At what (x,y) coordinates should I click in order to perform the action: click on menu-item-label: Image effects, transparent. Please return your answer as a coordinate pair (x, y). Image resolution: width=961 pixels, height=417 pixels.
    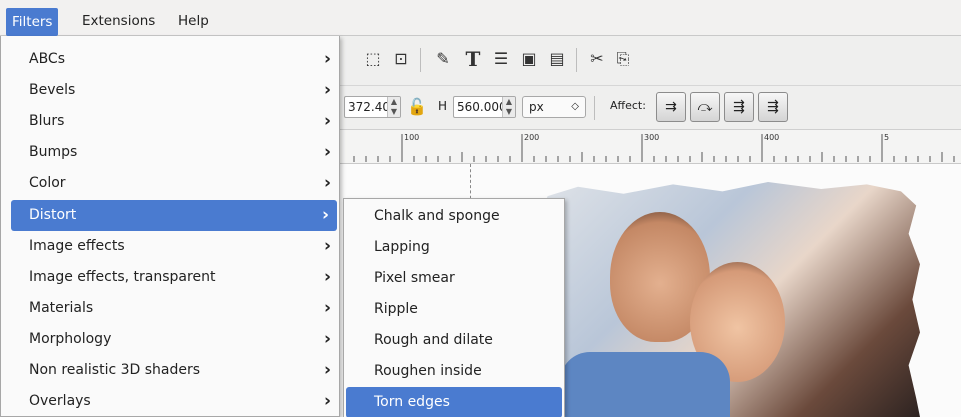
    Looking at the image, I should click on (122, 277).